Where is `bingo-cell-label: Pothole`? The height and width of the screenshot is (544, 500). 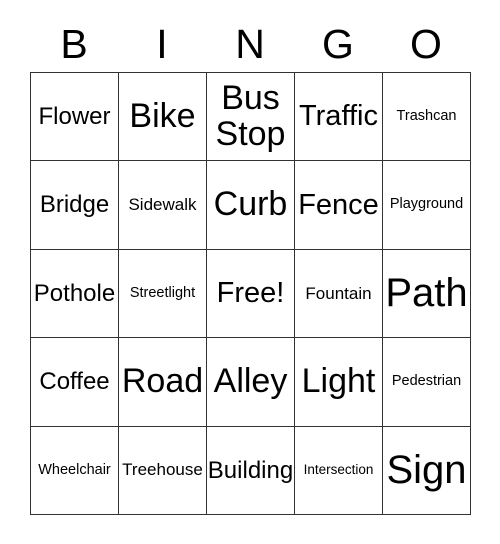
bingo-cell-label: Pothole is located at coordinates (74, 293).